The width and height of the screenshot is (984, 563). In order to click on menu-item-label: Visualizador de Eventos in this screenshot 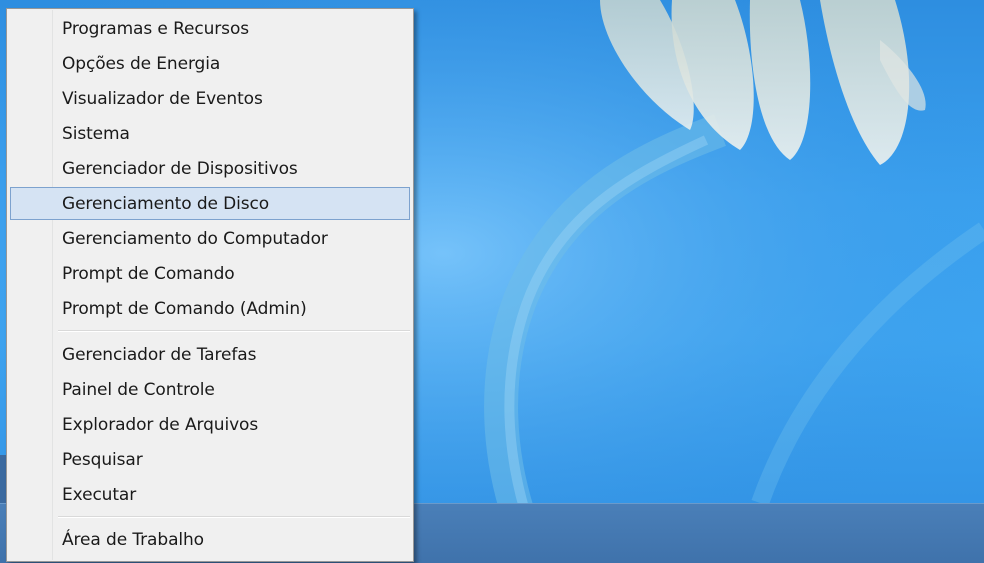, I will do `click(162, 99)`.